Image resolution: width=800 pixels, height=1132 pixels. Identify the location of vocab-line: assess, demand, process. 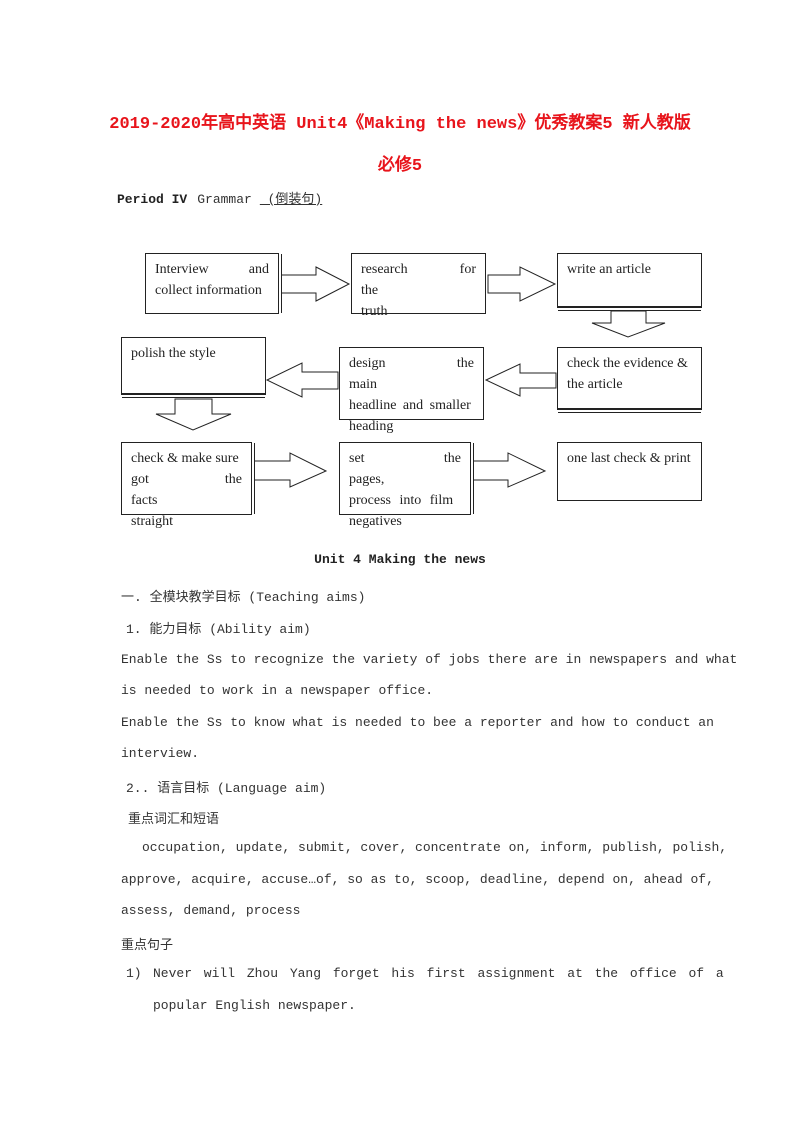
(211, 910).